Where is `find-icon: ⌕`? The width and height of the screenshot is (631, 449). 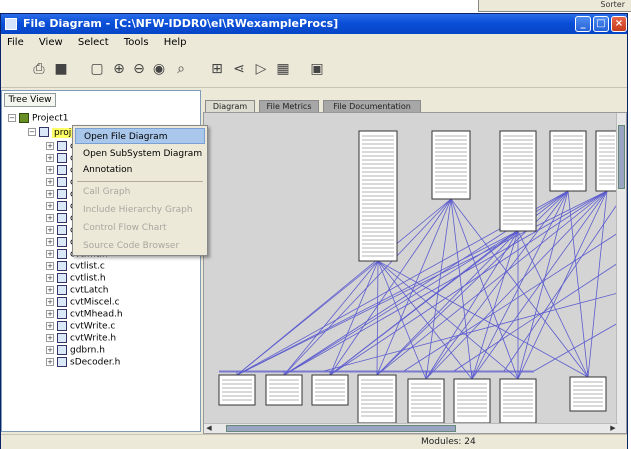 find-icon: ⌕ is located at coordinates (181, 69).